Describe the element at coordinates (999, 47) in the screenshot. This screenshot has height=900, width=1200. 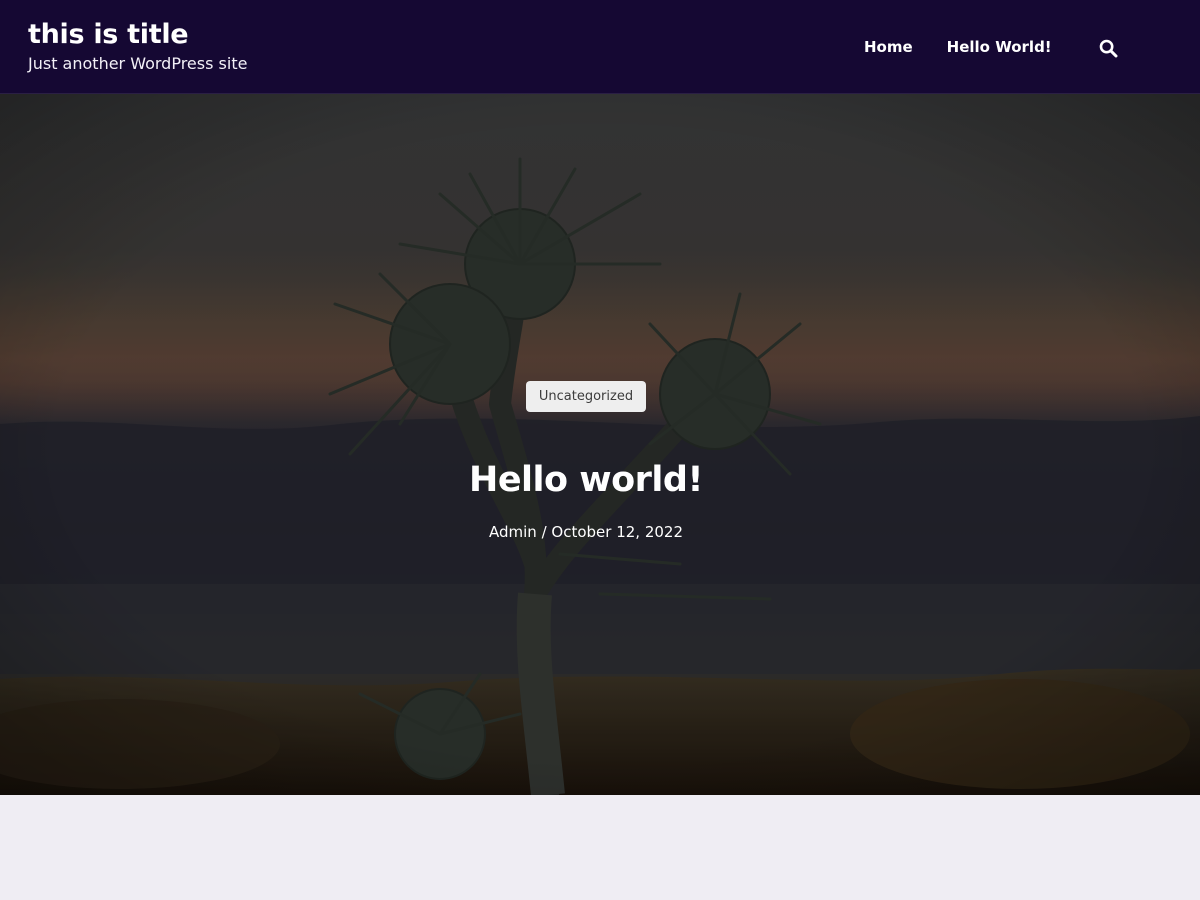
I see `nav-item-hello-world: Hello World!` at that location.